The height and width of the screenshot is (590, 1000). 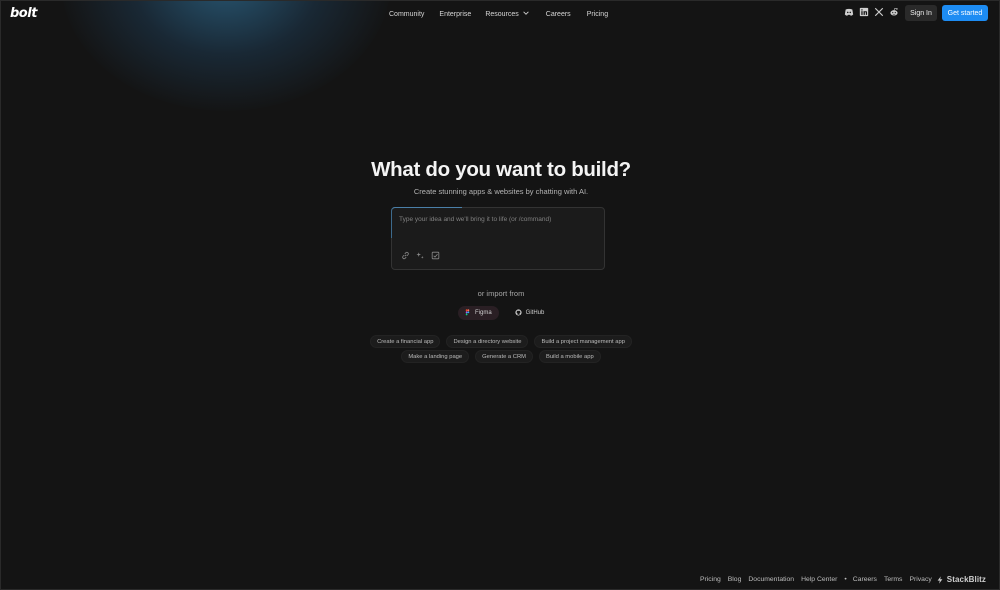 What do you see at coordinates (819, 579) in the screenshot?
I see `footer-link-help-center: Help Center` at bounding box center [819, 579].